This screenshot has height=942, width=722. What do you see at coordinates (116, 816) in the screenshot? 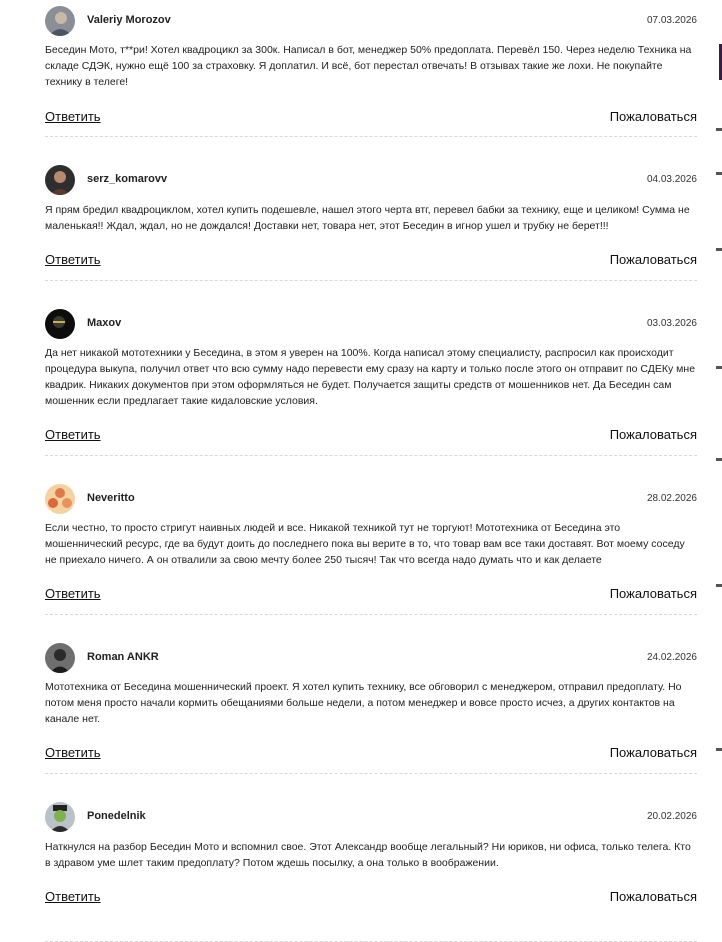
I see `comment-author: Ponedelnik` at bounding box center [116, 816].